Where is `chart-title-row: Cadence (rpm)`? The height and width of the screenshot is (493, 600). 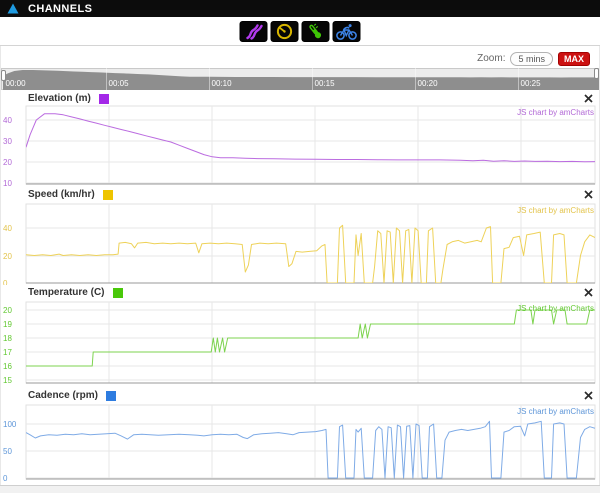
chart-title-row: Cadence (rpm) is located at coordinates (72, 395).